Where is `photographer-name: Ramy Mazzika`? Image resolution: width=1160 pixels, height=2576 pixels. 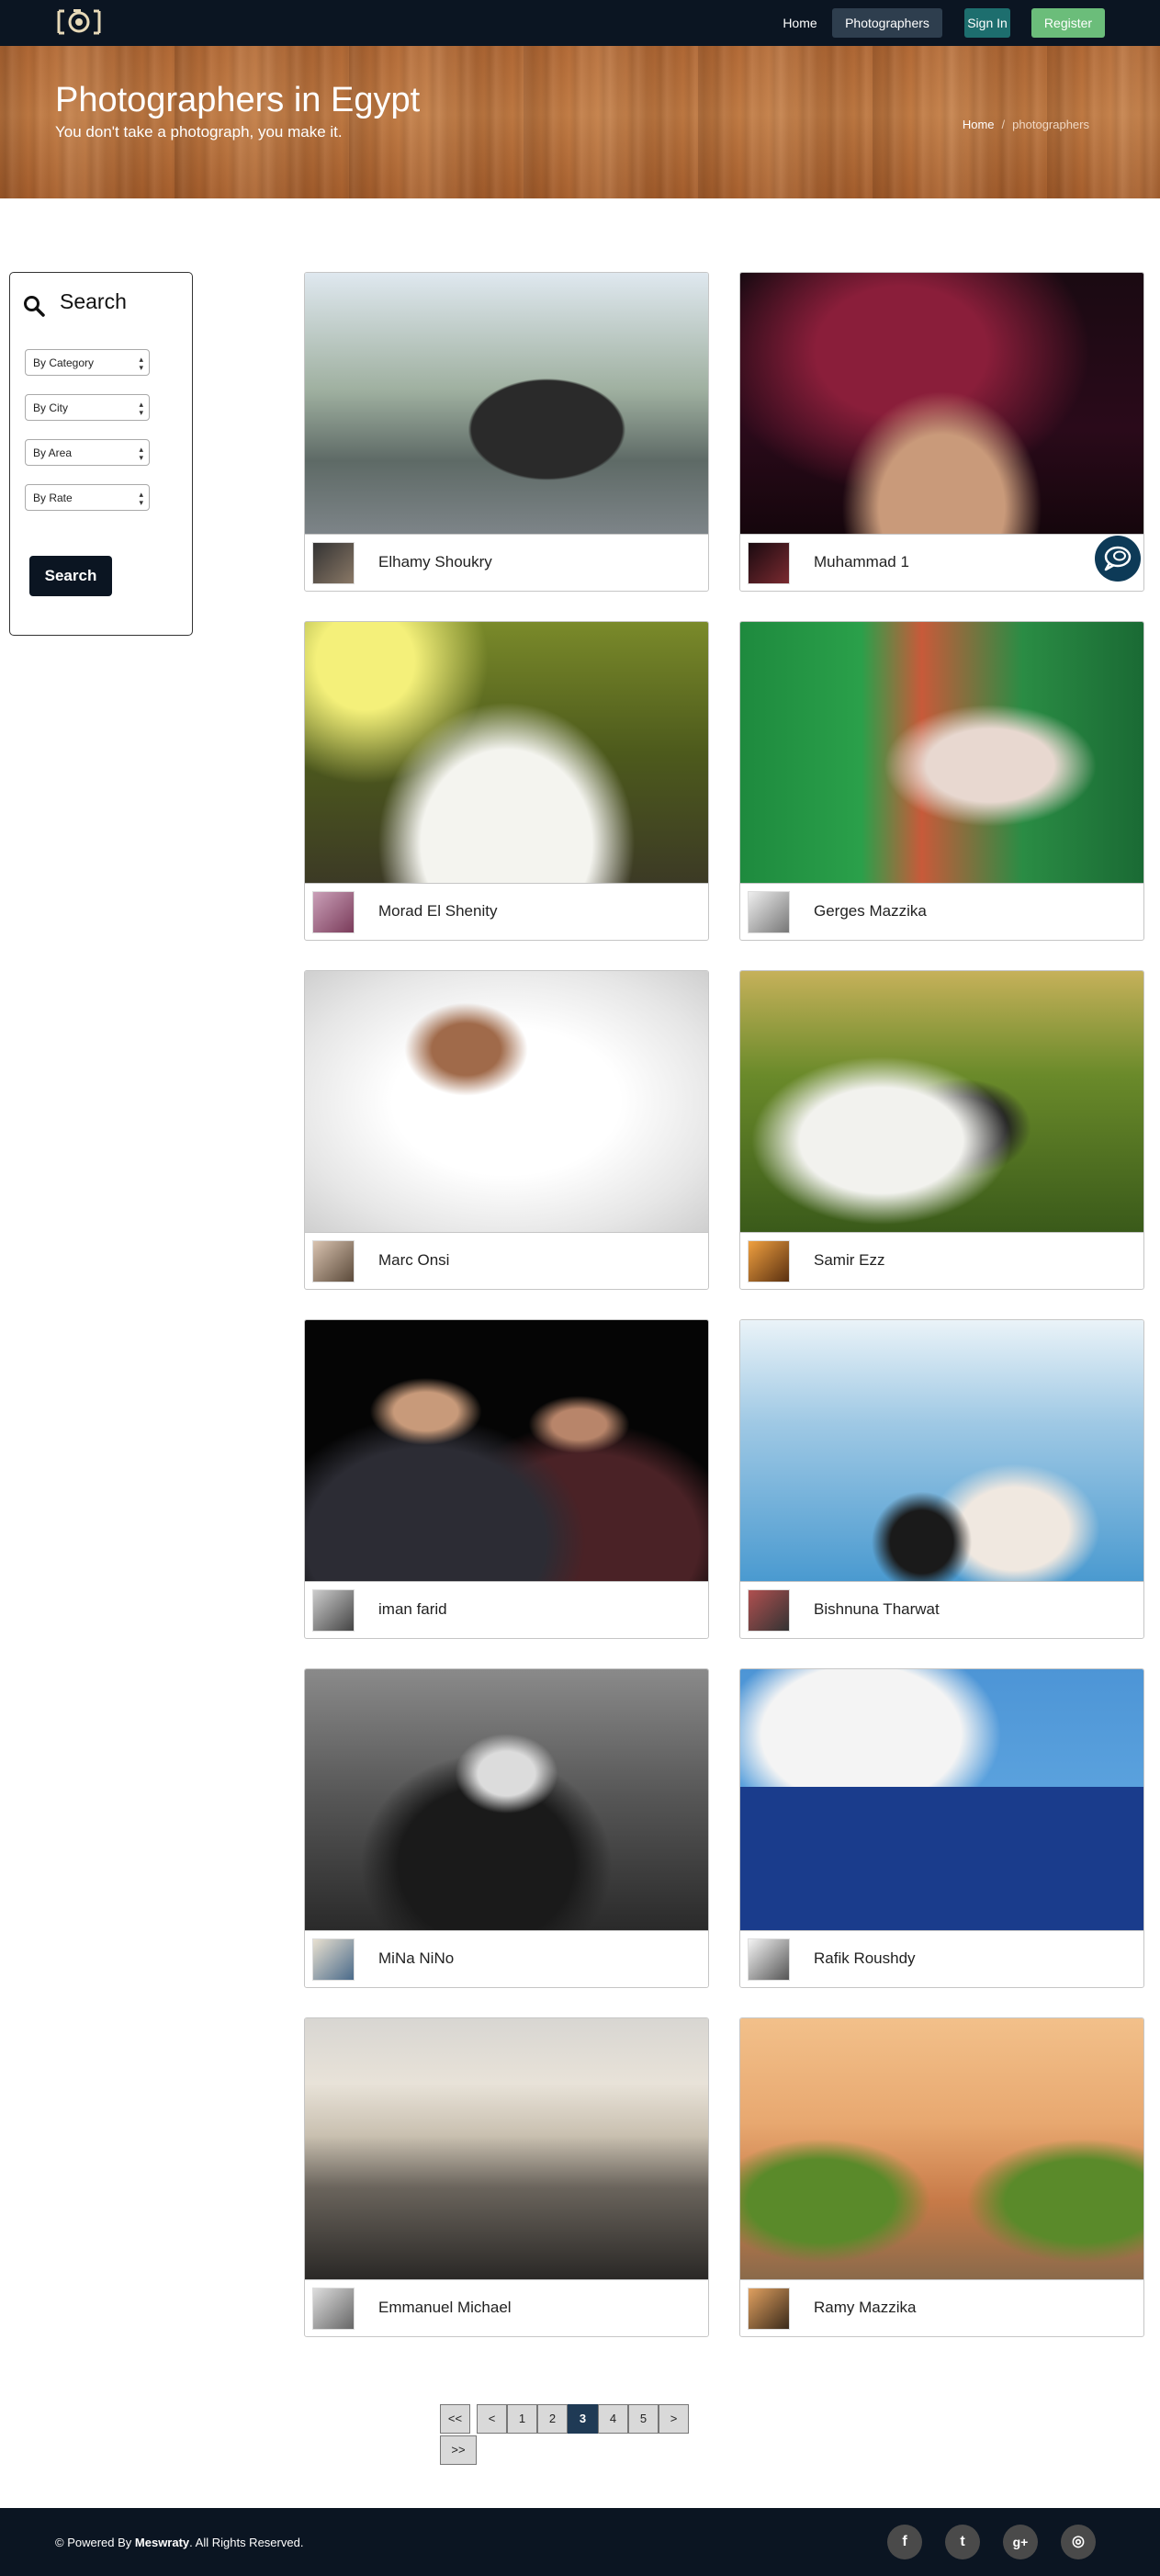
photographer-name: Ramy Mazzika is located at coordinates (865, 2308).